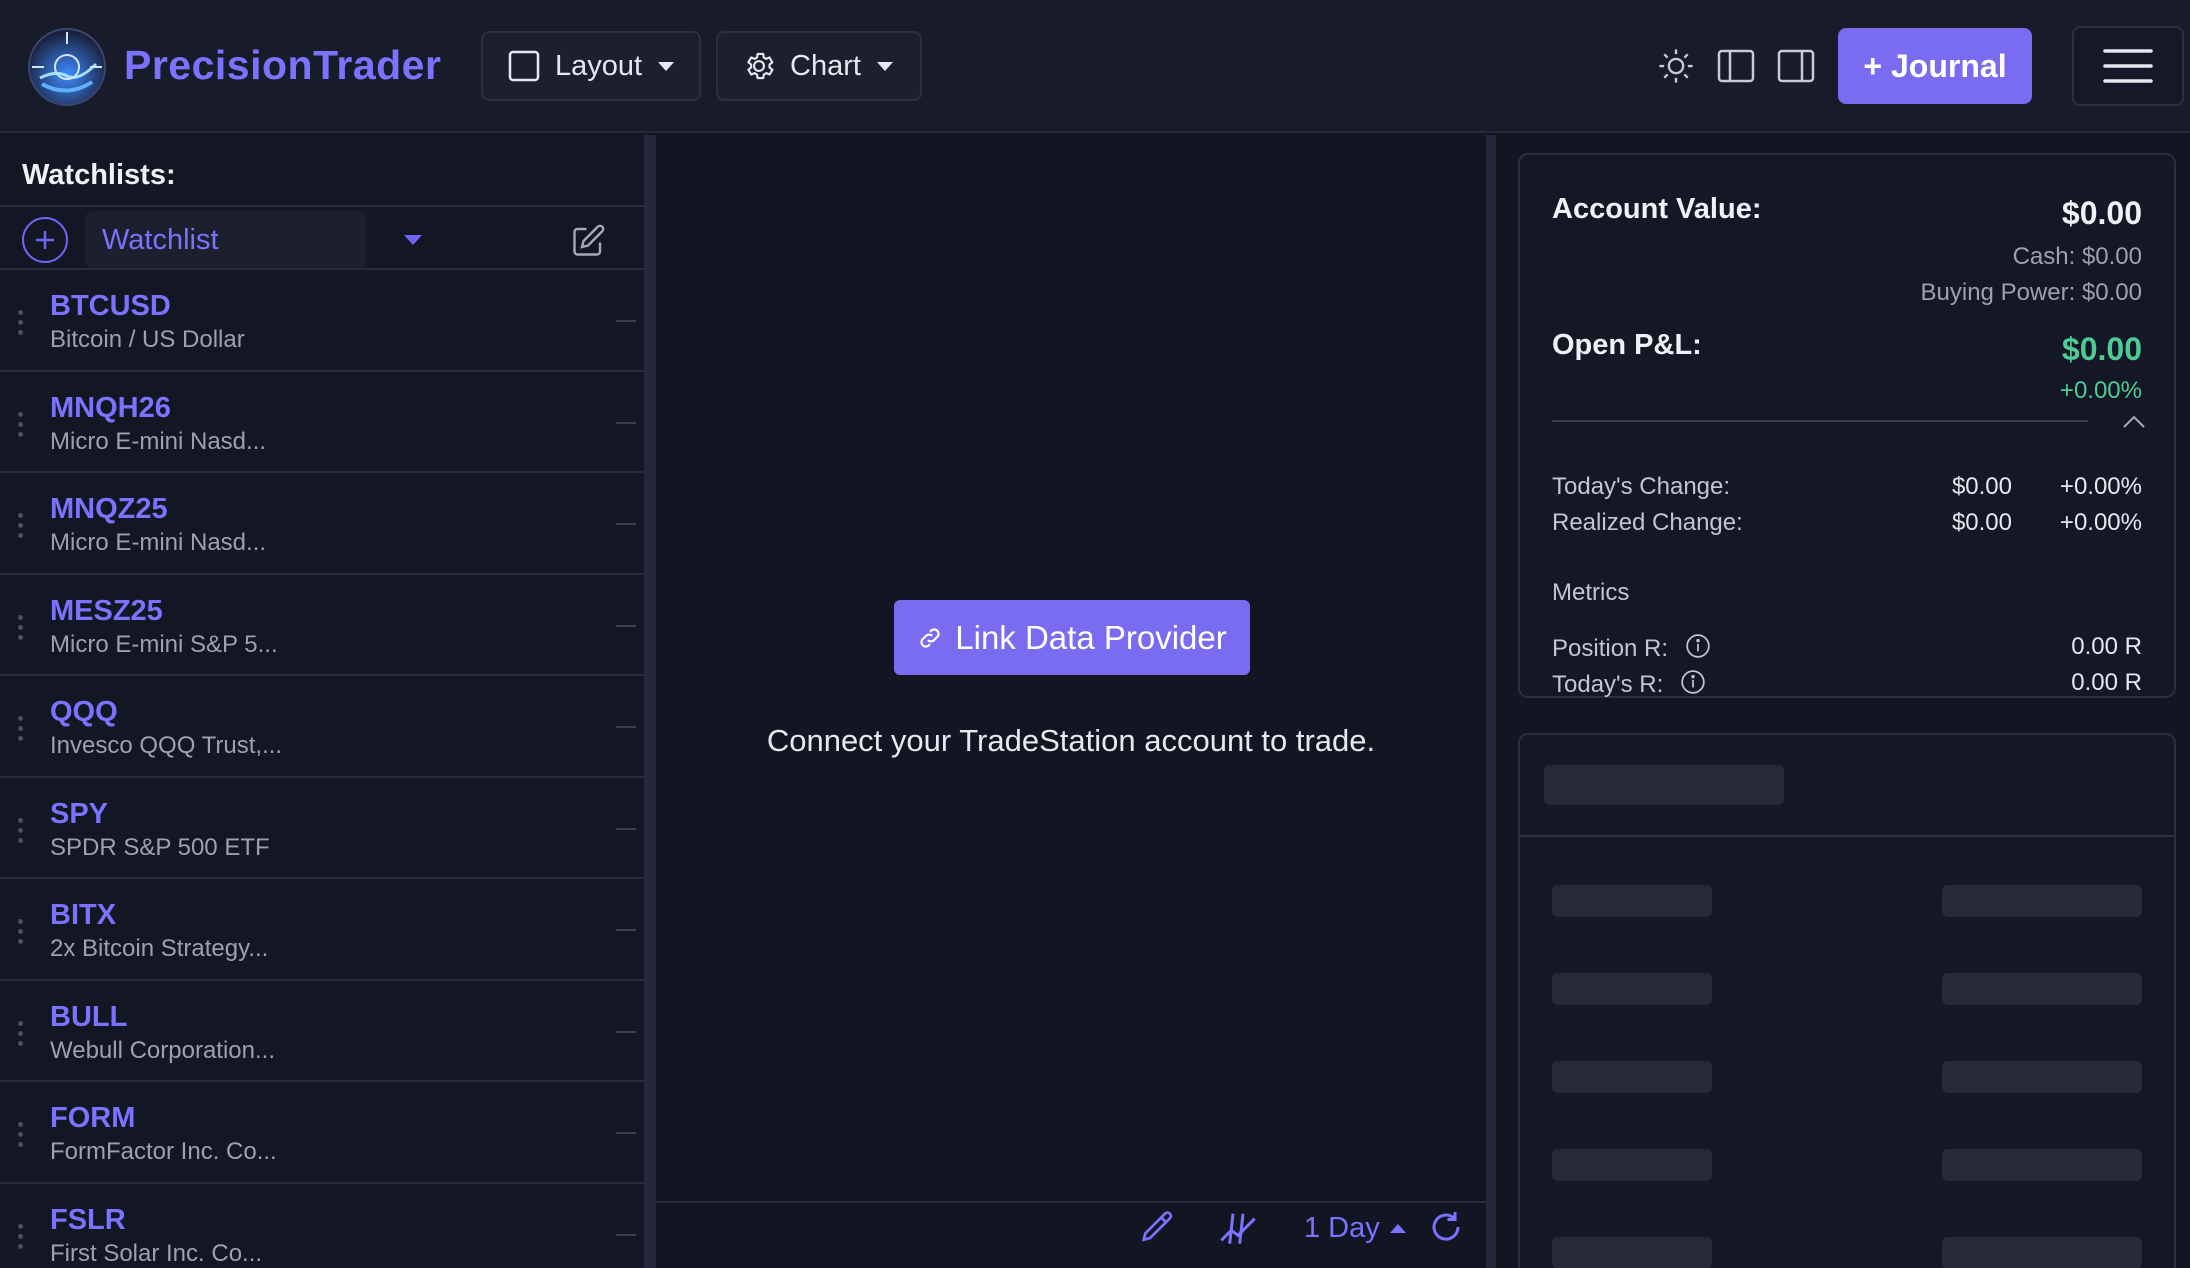 This screenshot has height=1268, width=2190. I want to click on hamburger-menu-button, so click(2128, 66).